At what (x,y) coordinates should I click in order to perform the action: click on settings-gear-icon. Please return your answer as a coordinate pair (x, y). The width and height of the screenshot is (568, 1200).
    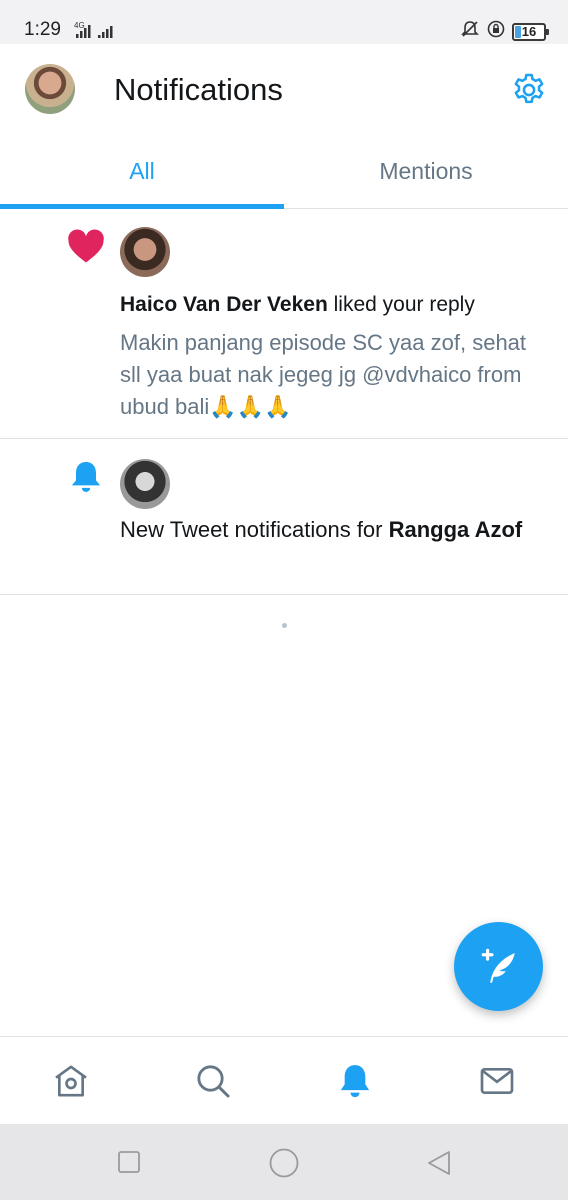
    Looking at the image, I should click on (529, 90).